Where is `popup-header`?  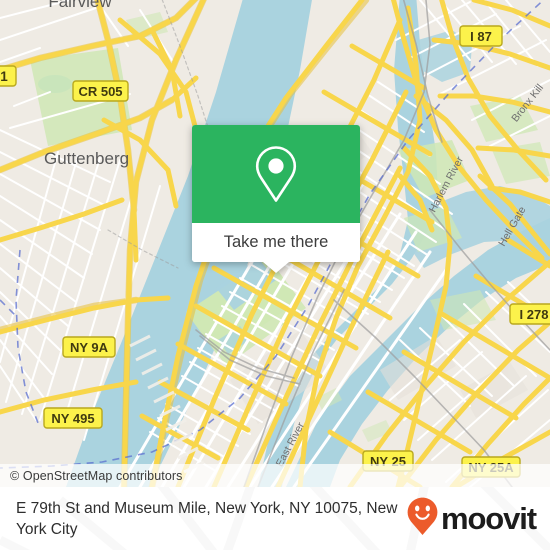
popup-header is located at coordinates (276, 174).